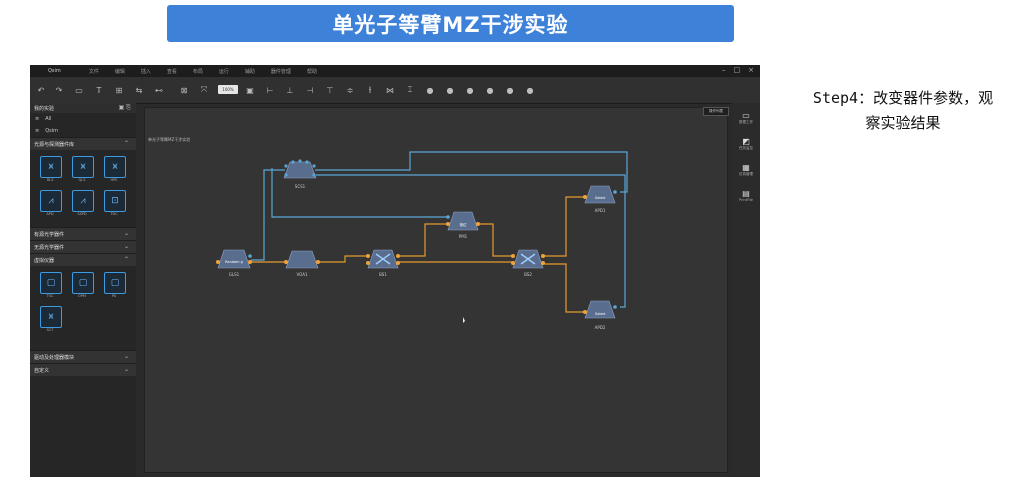 The height and width of the screenshot is (486, 1036). I want to click on wire-scs-apd2, so click(471, 241).